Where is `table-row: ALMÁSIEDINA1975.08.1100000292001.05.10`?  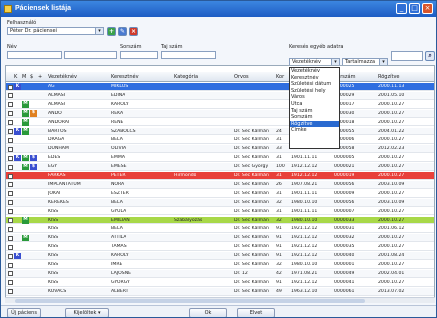
table-row: ALMÁSIEDINA1975.08.1100000292001.05.10 is located at coordinates (220, 95).